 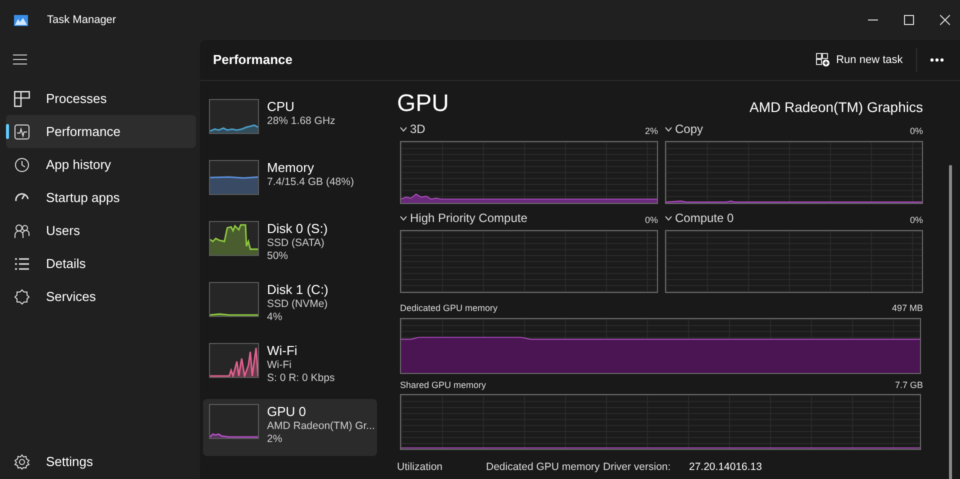 What do you see at coordinates (469, 218) in the screenshot?
I see `engine-label: High Priority Compute` at bounding box center [469, 218].